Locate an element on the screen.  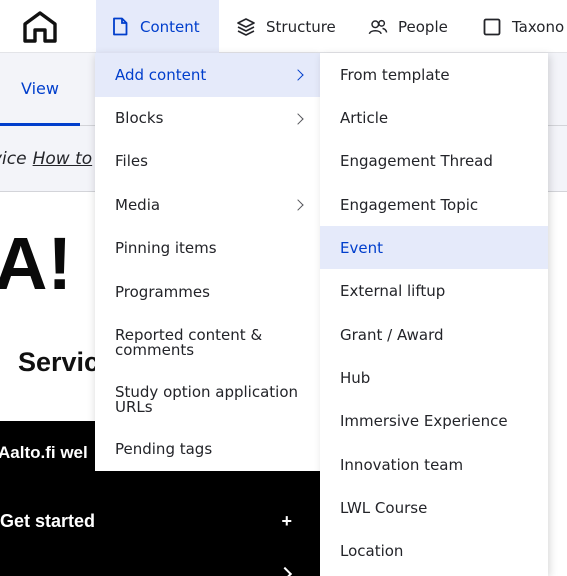
tab-view: View is located at coordinates (40, 89).